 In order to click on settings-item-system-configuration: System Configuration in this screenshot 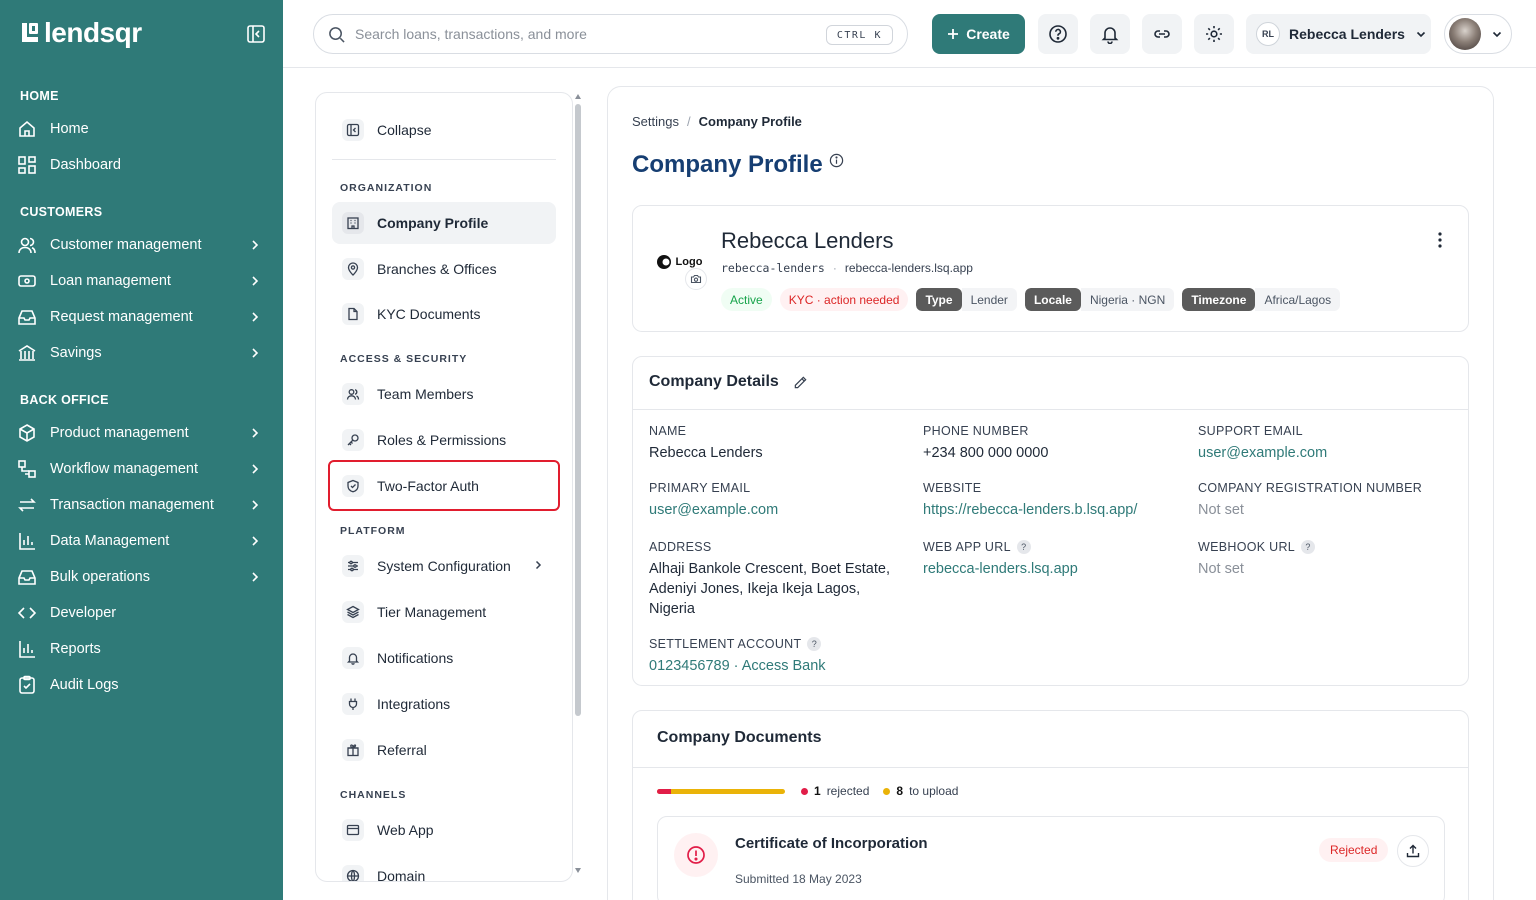, I will do `click(444, 566)`.